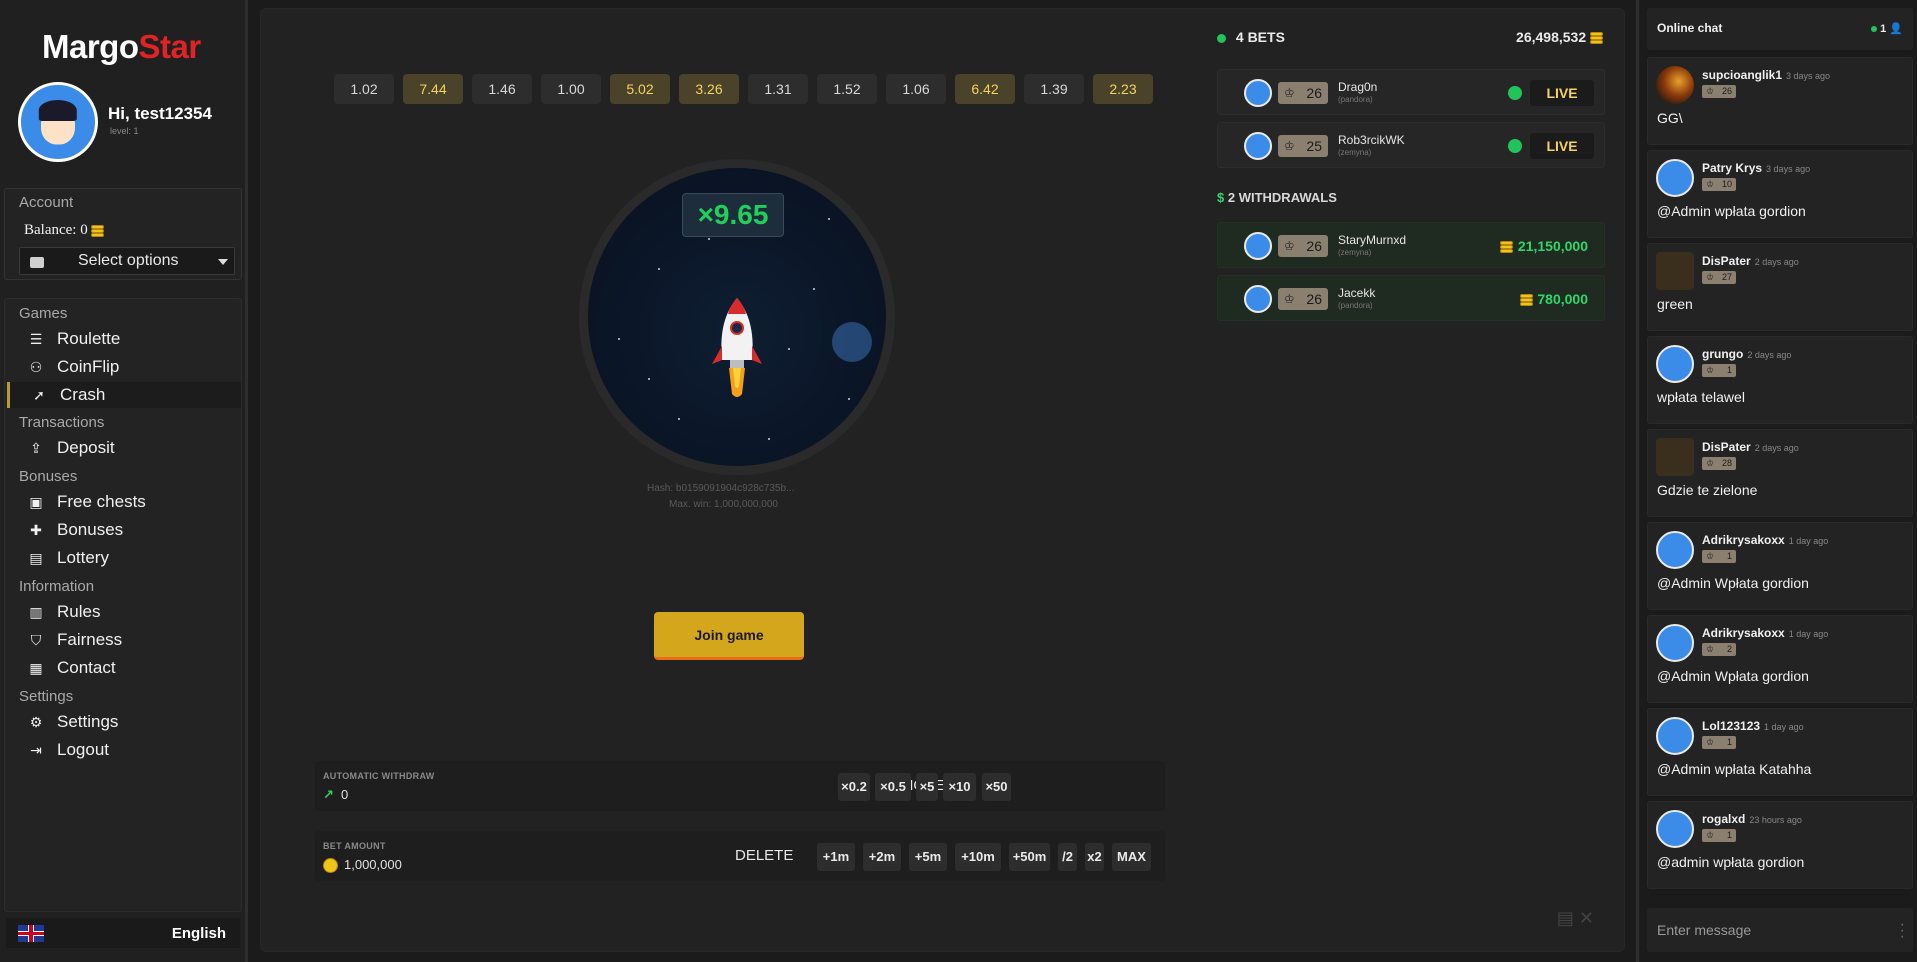  I want to click on auto-withdraw-chip: ×5, so click(927, 787).